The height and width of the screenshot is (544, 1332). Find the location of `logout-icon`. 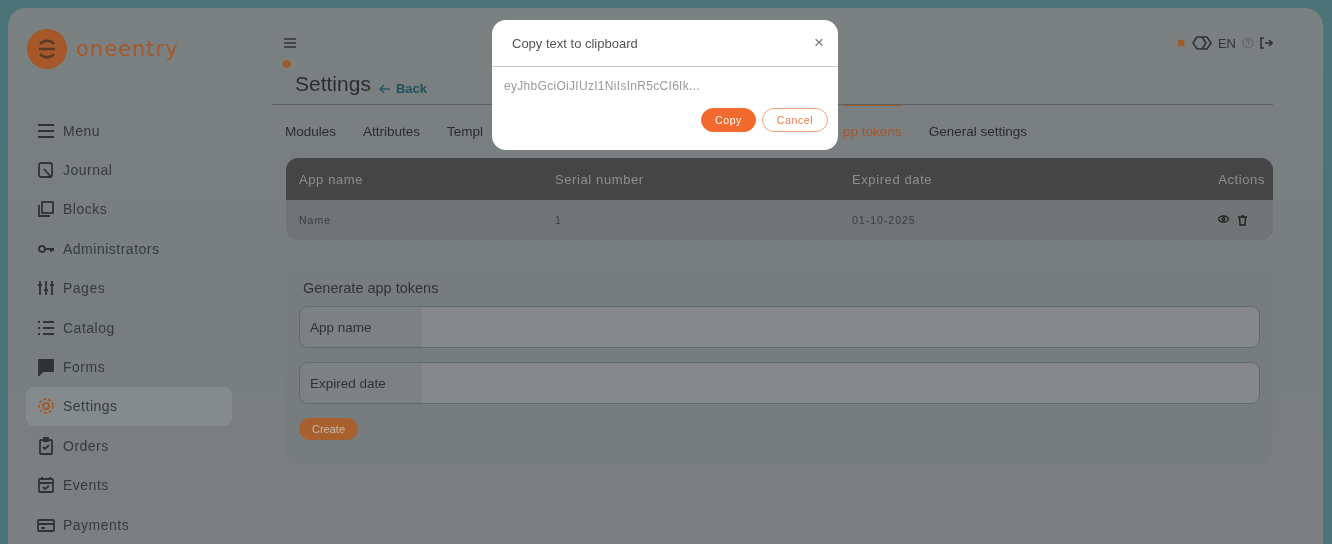

logout-icon is located at coordinates (1266, 43).